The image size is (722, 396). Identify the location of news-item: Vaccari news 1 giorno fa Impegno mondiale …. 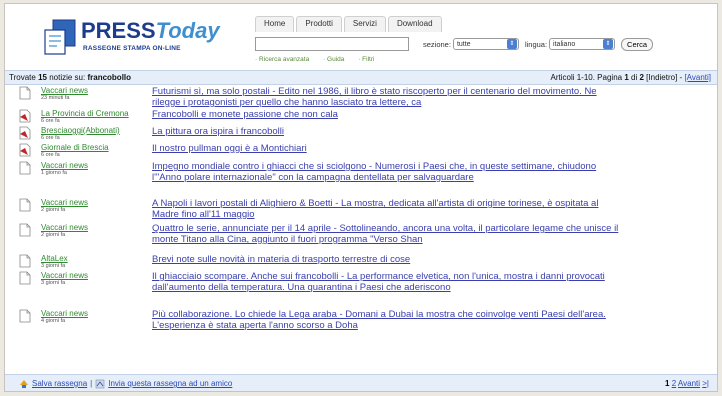
(361, 179).